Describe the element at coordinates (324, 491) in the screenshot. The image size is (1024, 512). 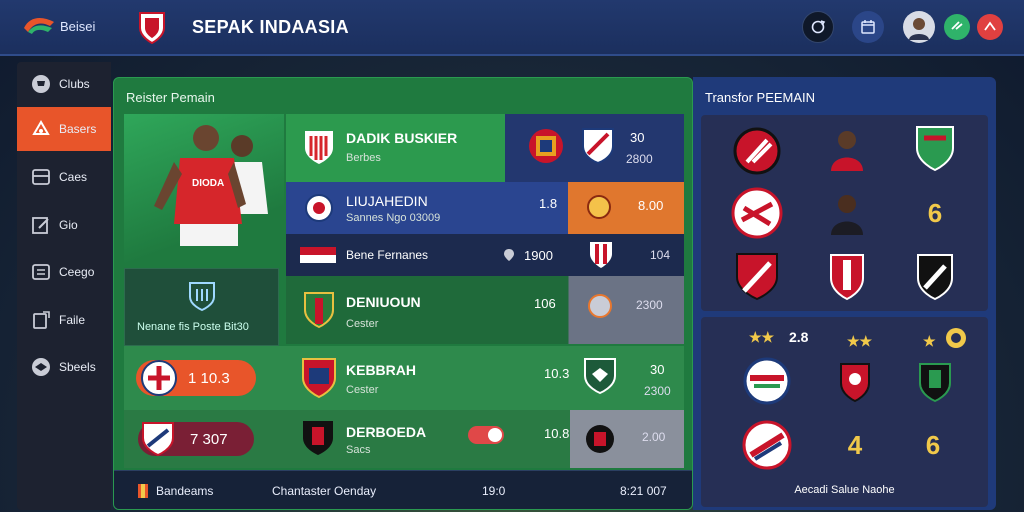
I see `footer-match: Chantaster Oenday` at that location.